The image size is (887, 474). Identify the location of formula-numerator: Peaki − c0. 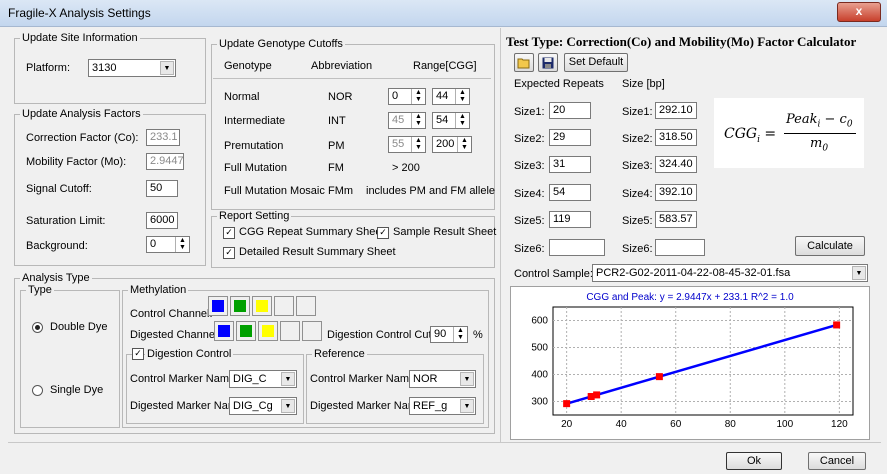
(819, 121).